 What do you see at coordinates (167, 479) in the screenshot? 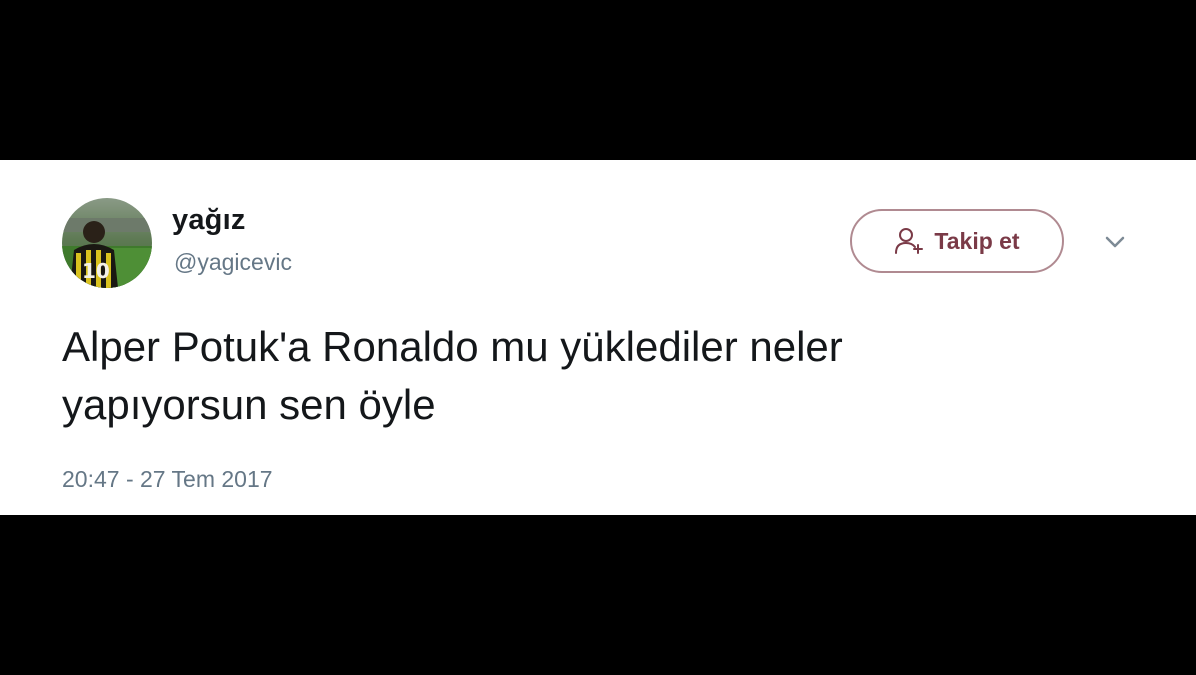
I see `tweet-timestamp: 20:47 - 27 Tem 2017` at bounding box center [167, 479].